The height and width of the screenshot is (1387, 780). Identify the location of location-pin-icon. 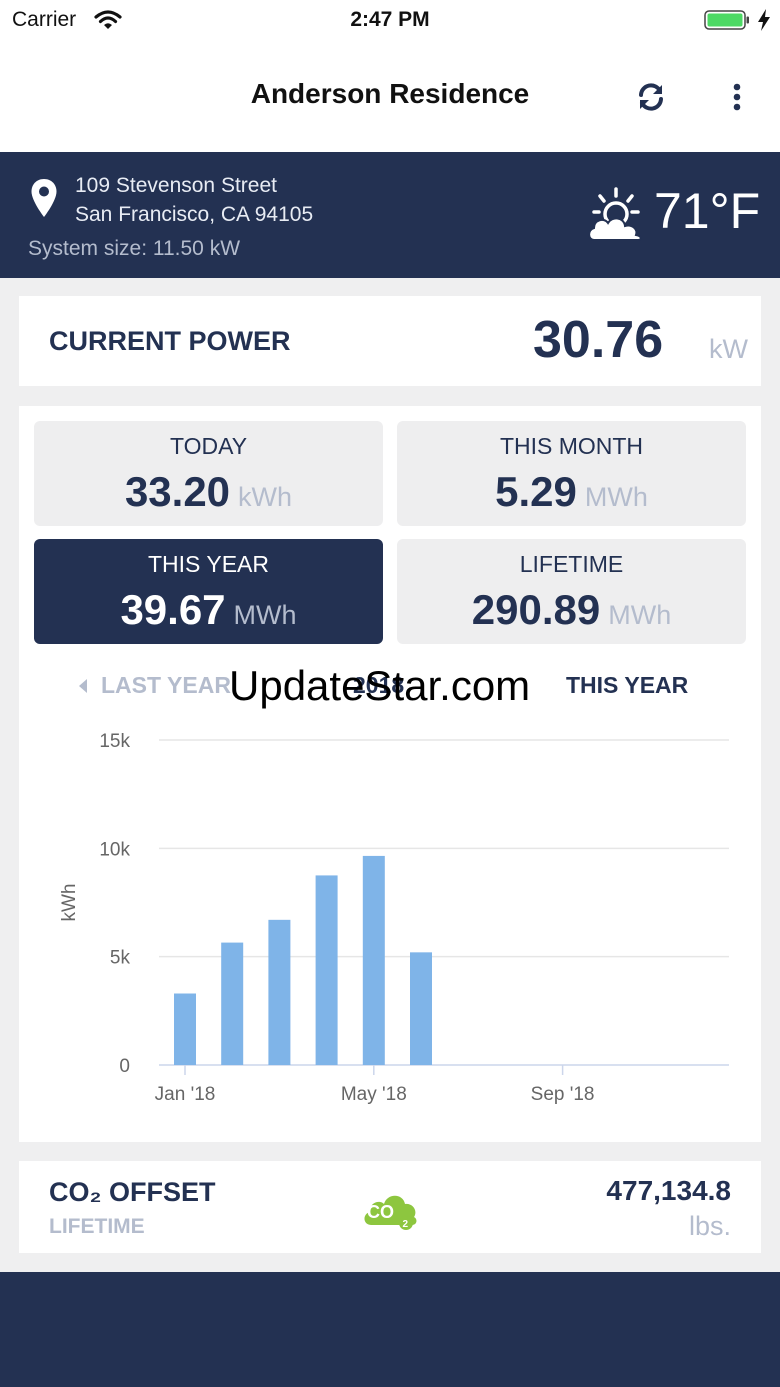
(44, 198).